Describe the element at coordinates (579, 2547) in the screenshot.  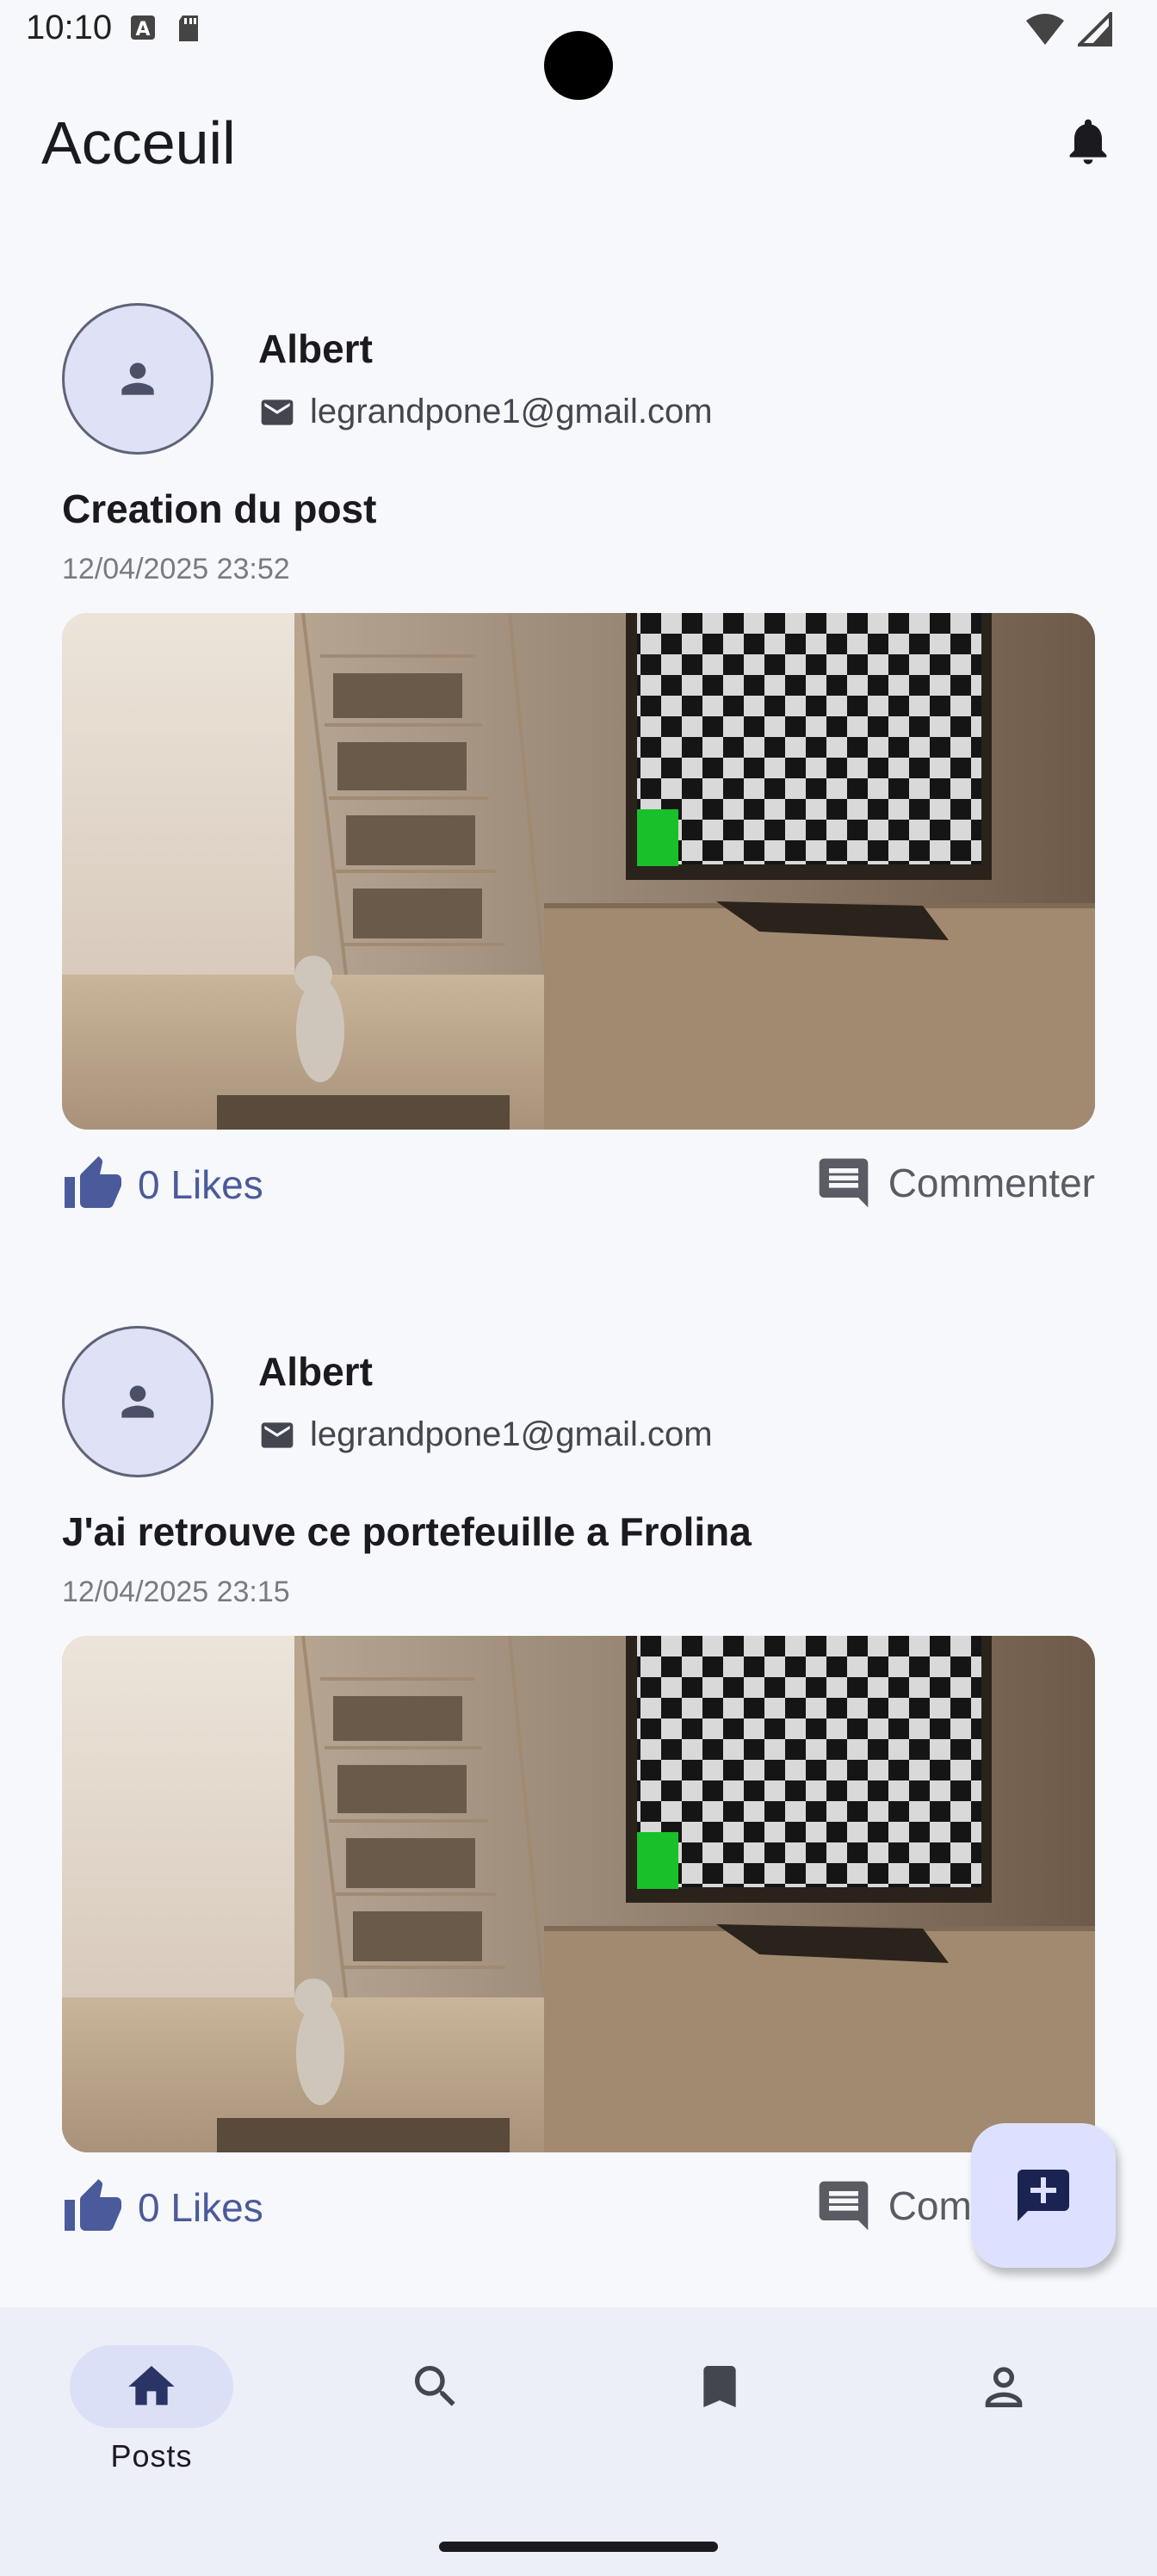
I see `home-indicator` at that location.